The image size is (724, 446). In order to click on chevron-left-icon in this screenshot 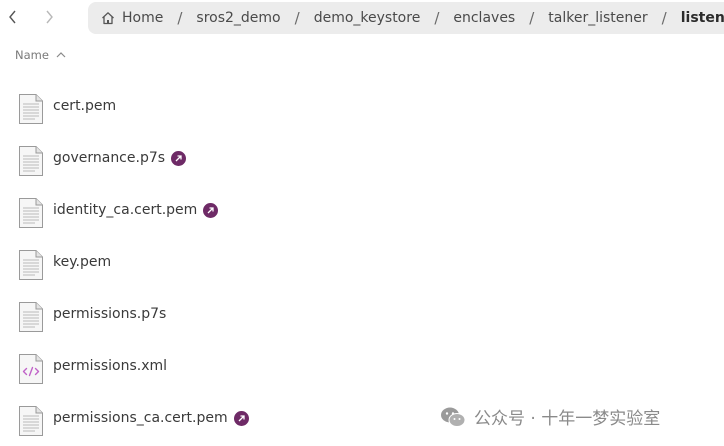, I will do `click(12, 17)`.